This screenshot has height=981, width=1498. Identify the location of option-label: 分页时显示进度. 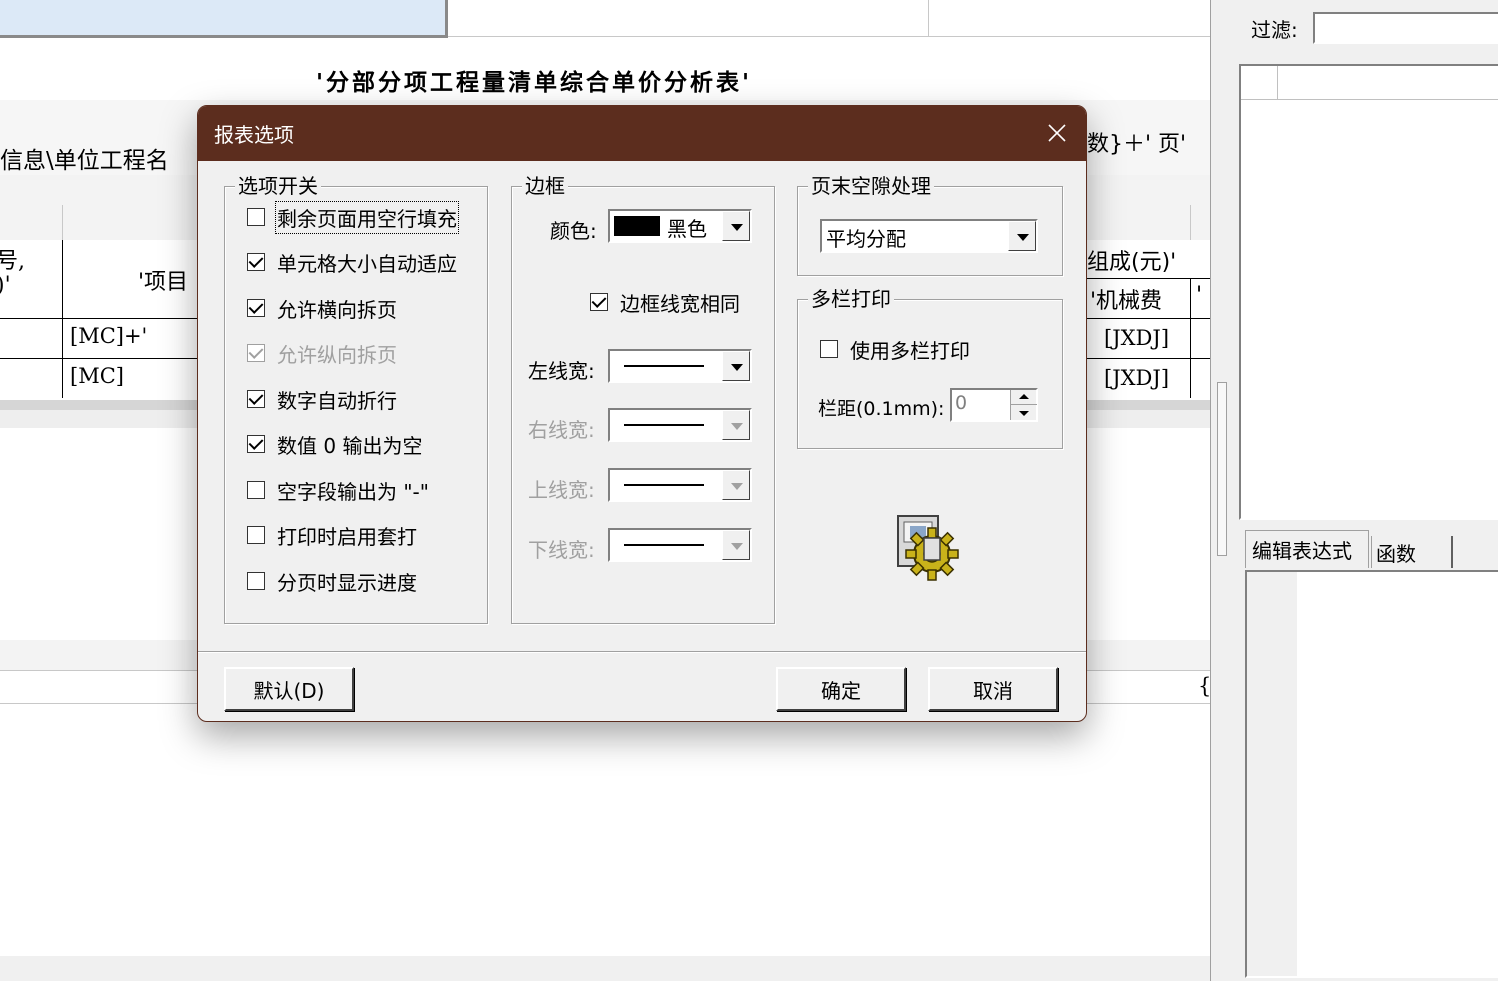
(347, 582).